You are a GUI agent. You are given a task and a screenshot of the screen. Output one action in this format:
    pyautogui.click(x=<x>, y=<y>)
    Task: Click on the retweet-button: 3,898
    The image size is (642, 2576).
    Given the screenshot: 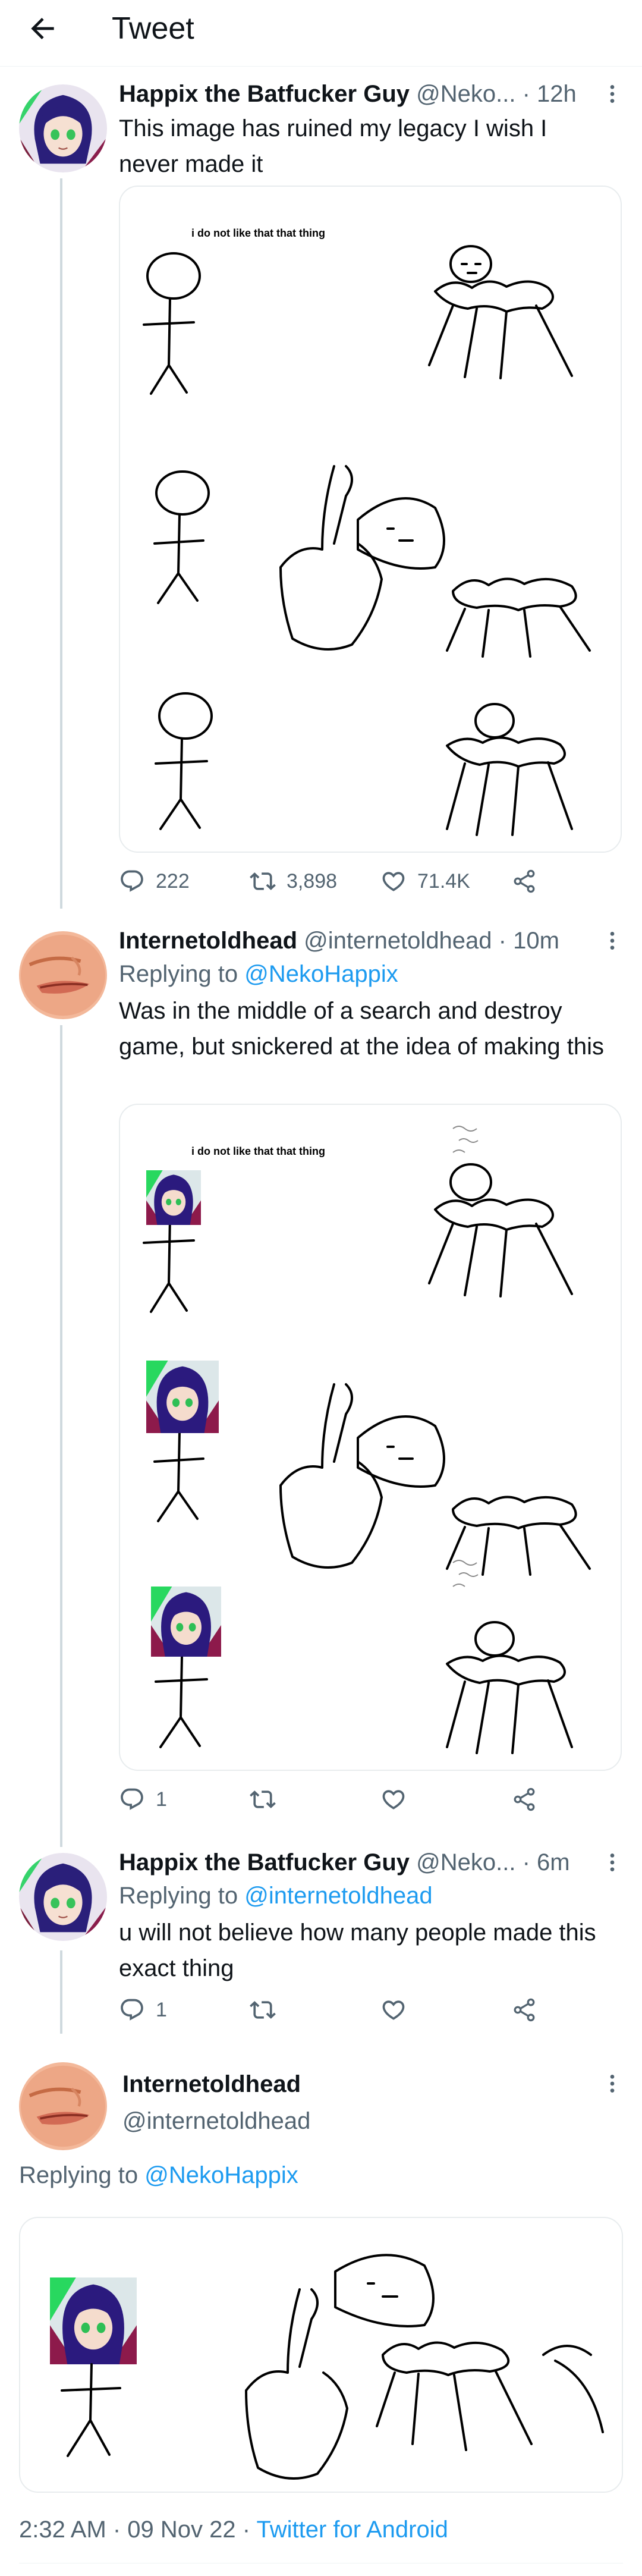 What is the action you would take?
    pyautogui.click(x=293, y=881)
    